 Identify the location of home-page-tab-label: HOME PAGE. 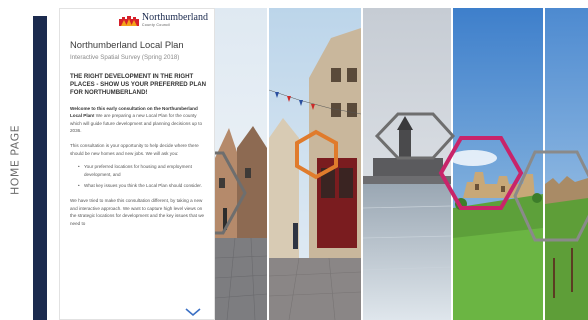
(15, 160).